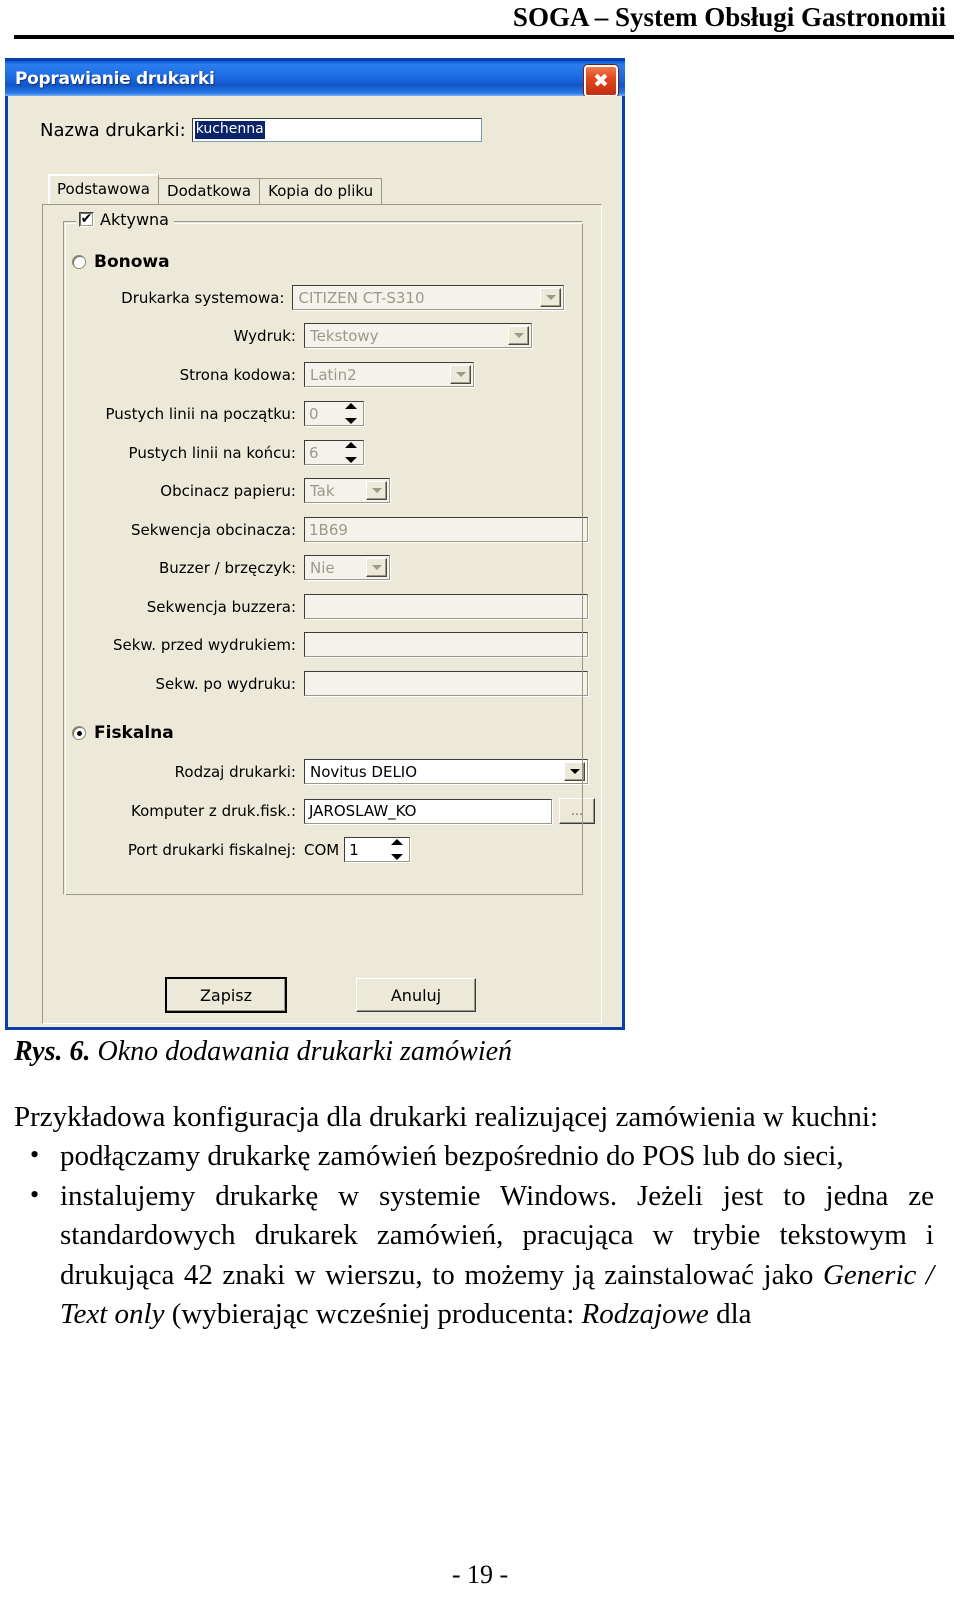 This screenshot has width=960, height=1616. I want to click on aktywna-checkbox-group: ✔ Aktywna, so click(125, 219).